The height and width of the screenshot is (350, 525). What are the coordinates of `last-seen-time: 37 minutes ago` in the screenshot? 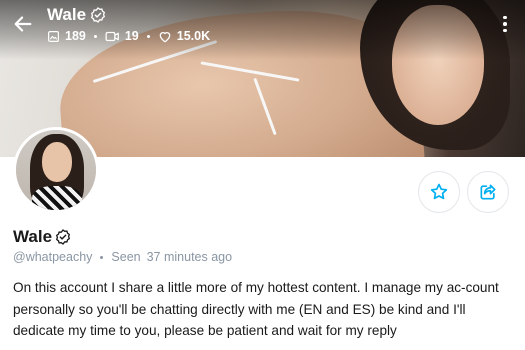 It's located at (189, 257).